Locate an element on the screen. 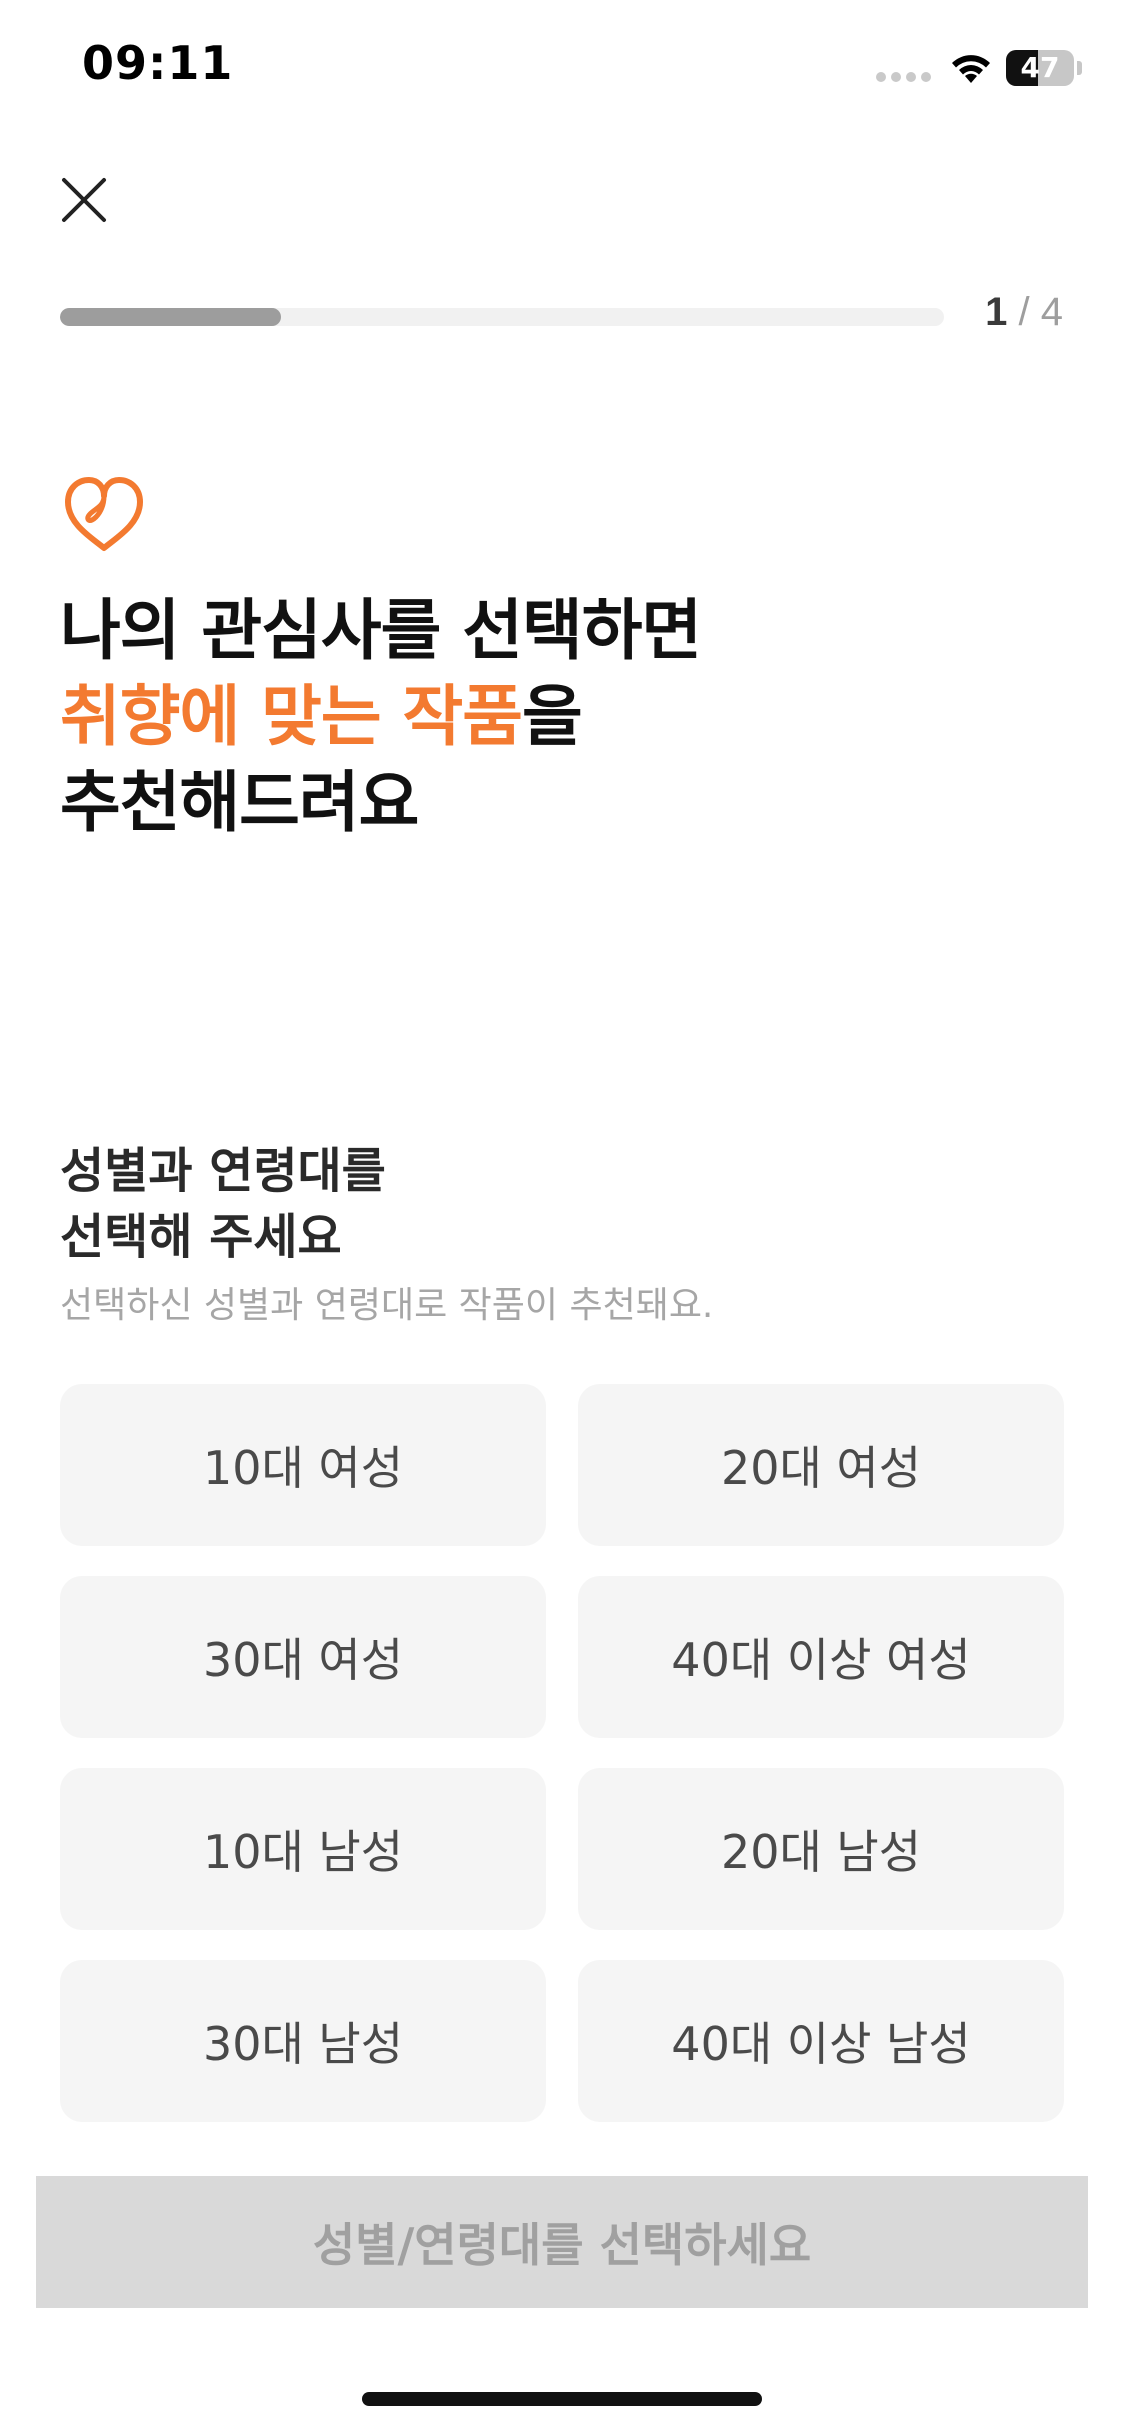 The image size is (1125, 2436). battery-level: 47 is located at coordinates (1040, 67).